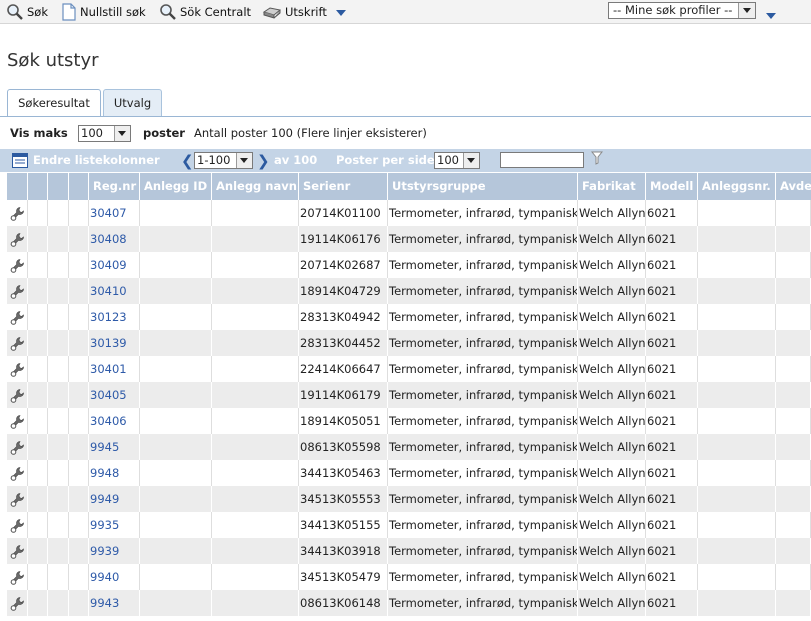 The width and height of the screenshot is (811, 621). I want to click on column-header-serienr: Serienr, so click(343, 186).